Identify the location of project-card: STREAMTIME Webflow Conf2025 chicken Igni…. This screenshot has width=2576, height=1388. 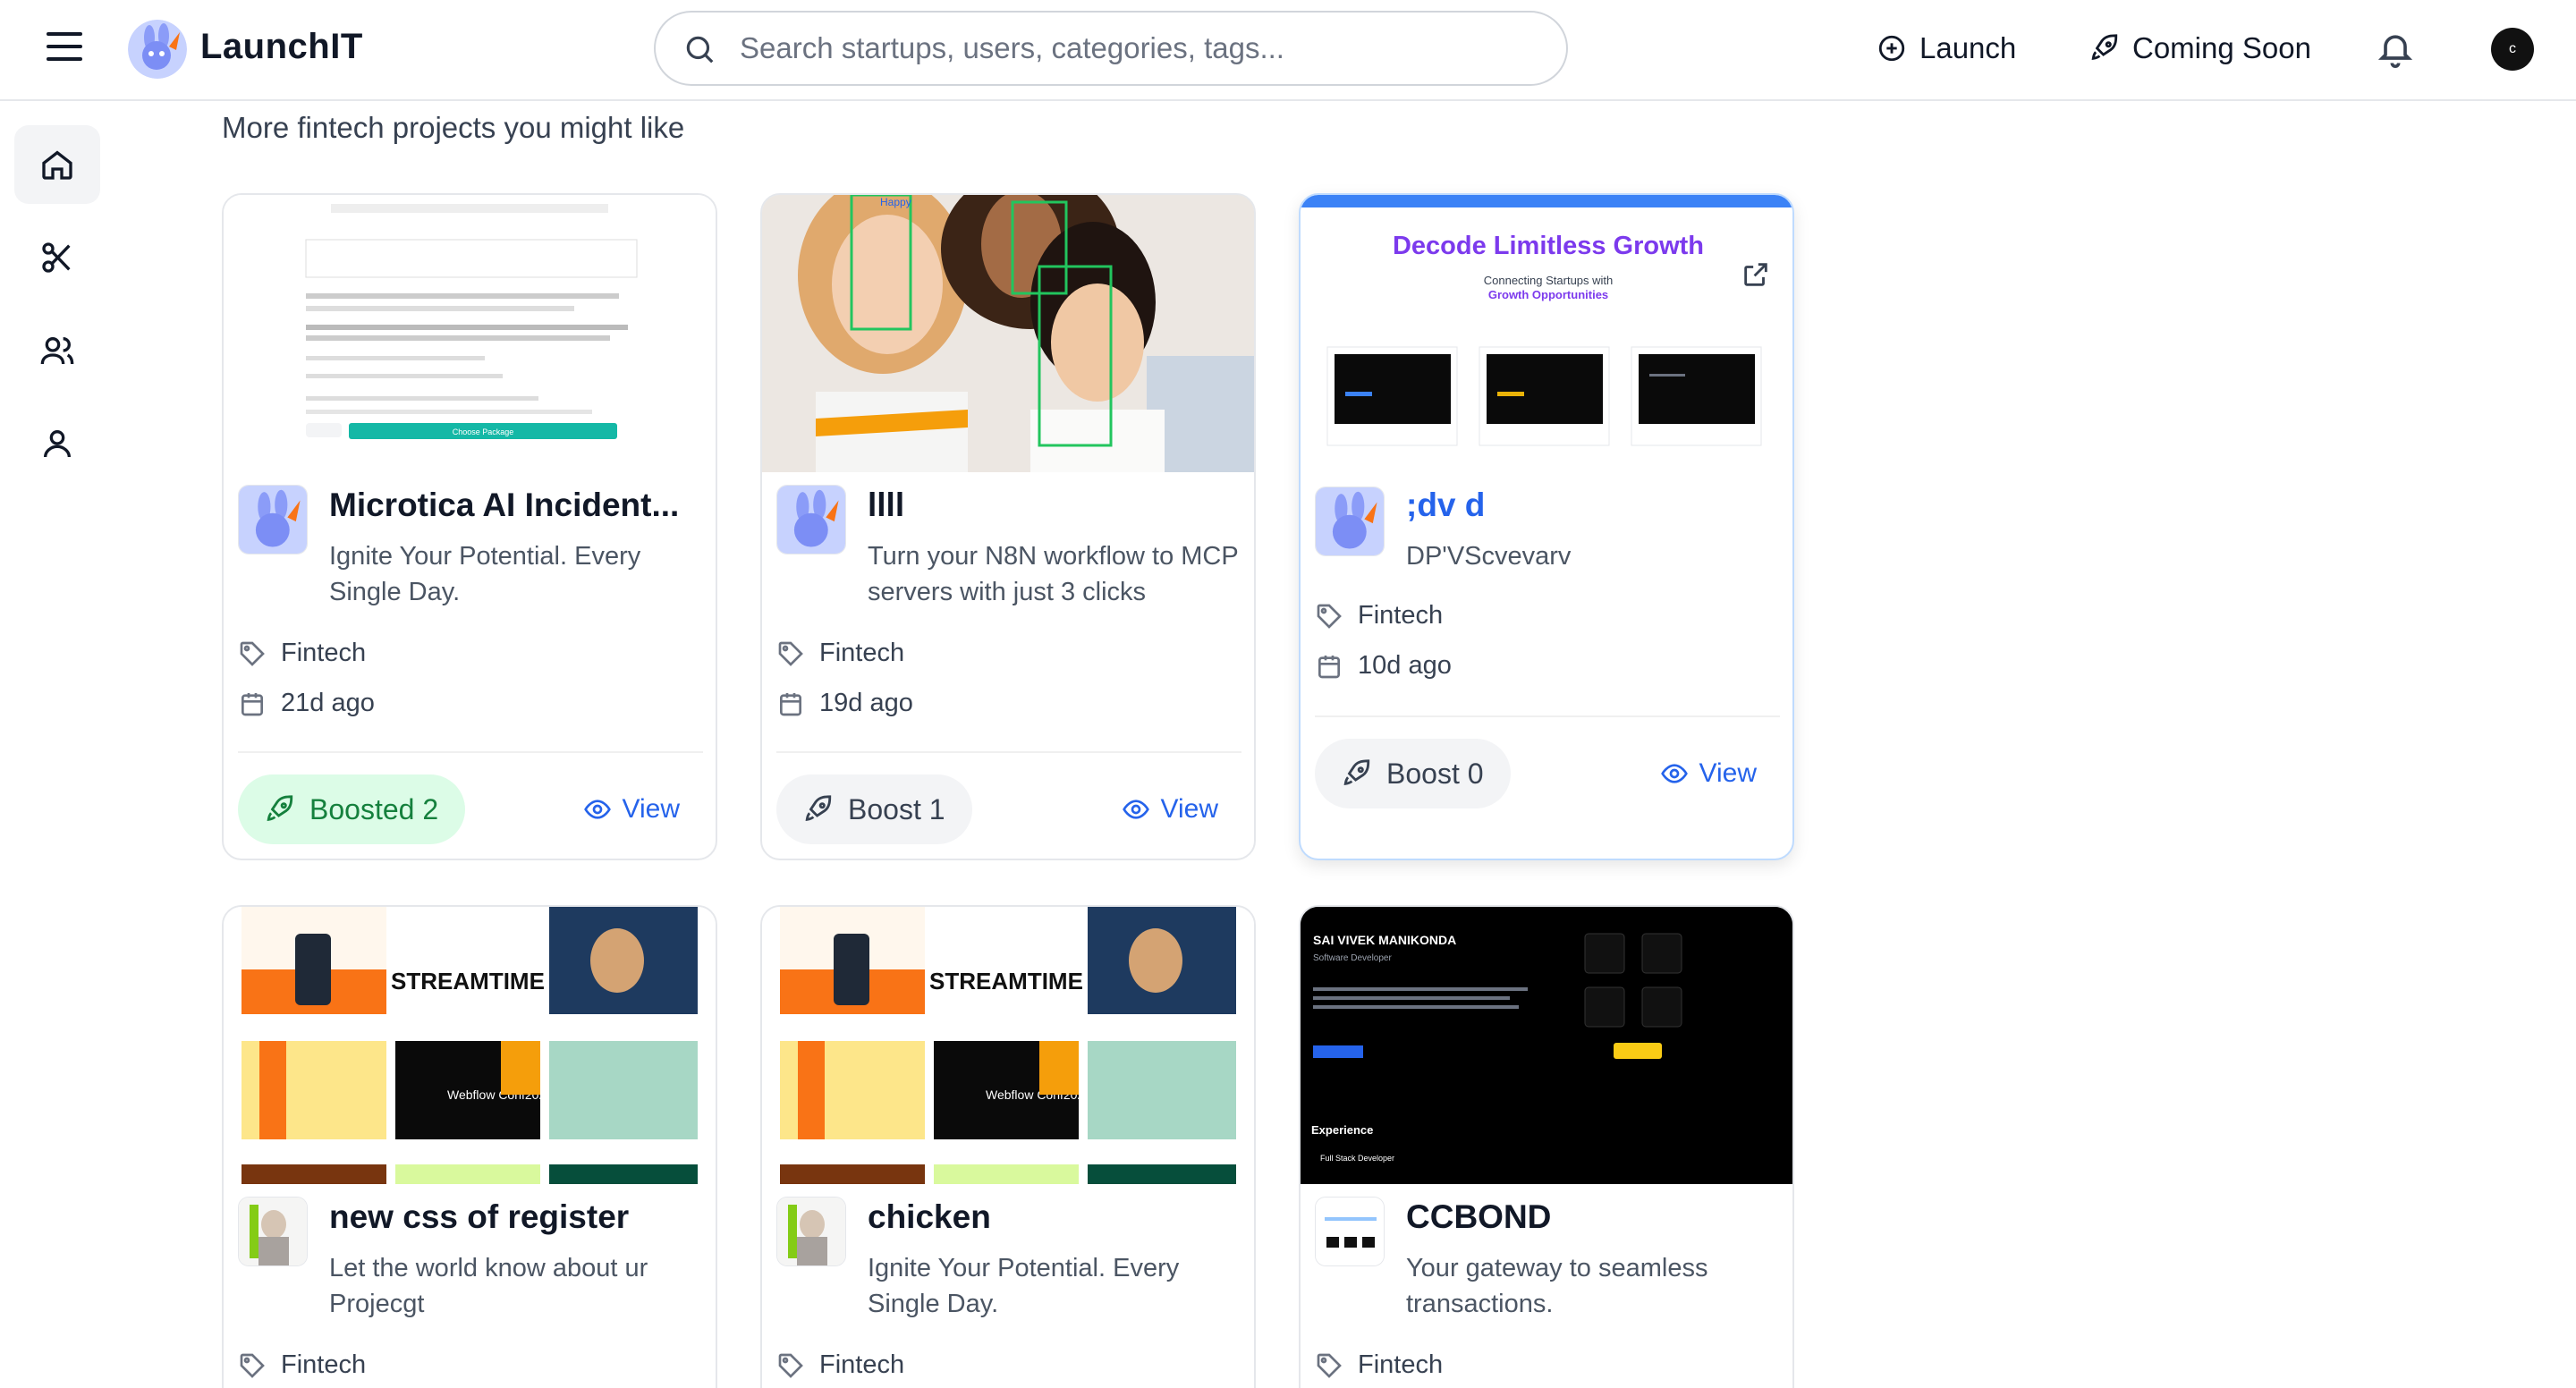
(1008, 1147).